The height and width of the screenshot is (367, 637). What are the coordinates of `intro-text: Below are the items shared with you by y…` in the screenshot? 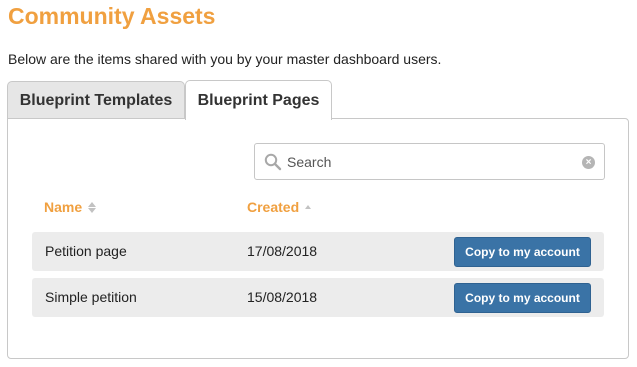 It's located at (225, 59).